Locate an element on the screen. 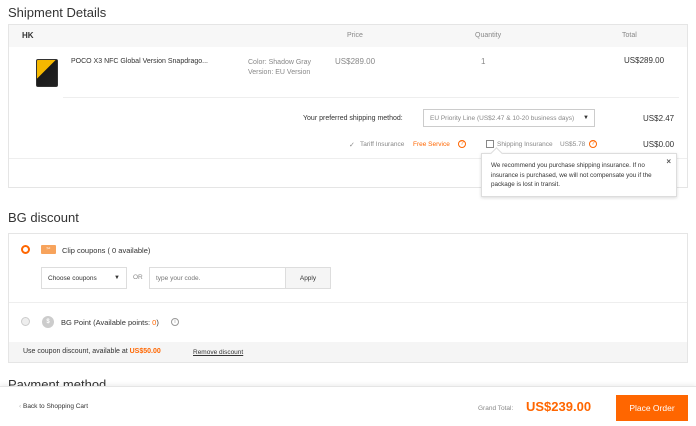 The width and height of the screenshot is (696, 426). shipping-method-label: Your preferred shipping method: is located at coordinates (353, 118).